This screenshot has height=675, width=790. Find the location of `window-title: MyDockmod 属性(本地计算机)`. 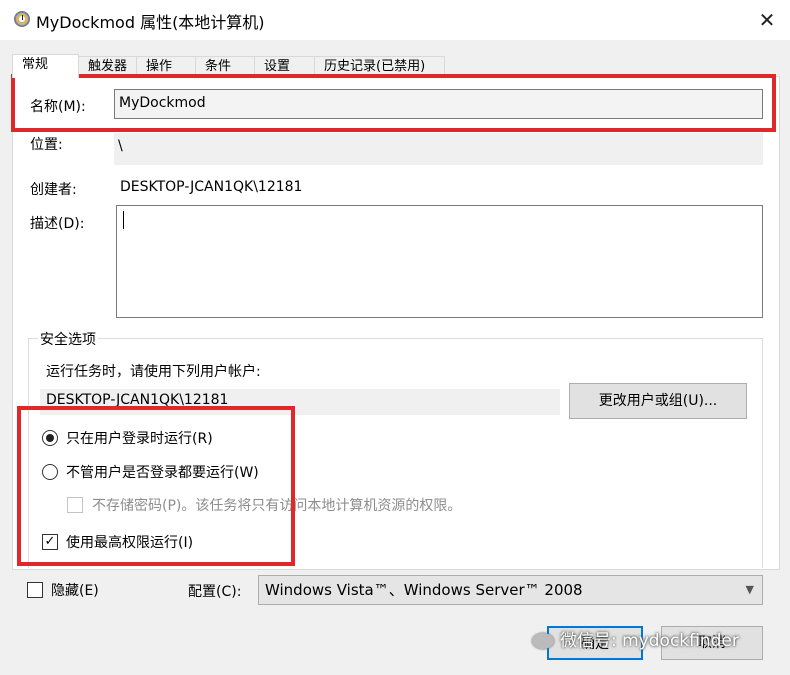

window-title: MyDockmod 属性(本地计算机) is located at coordinates (150, 22).